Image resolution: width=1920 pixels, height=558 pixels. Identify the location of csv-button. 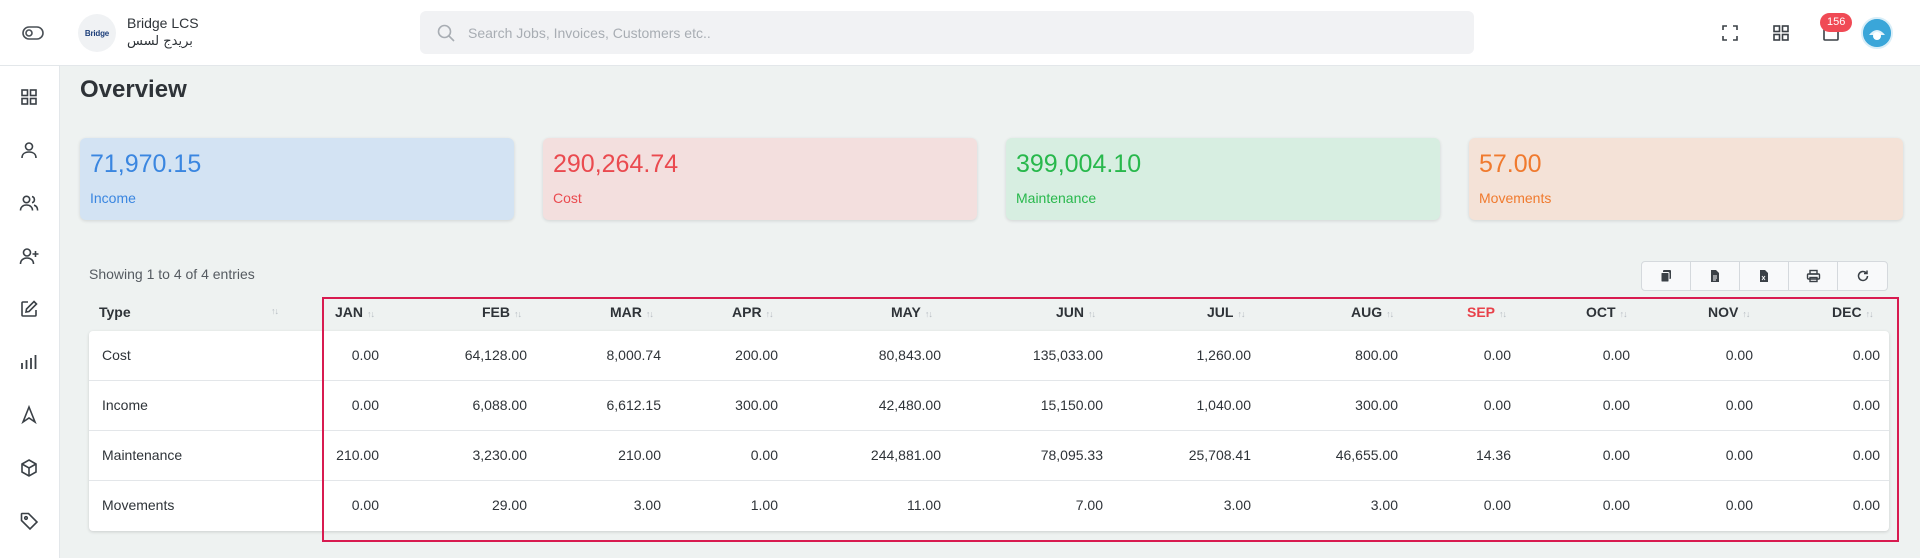
(1715, 276).